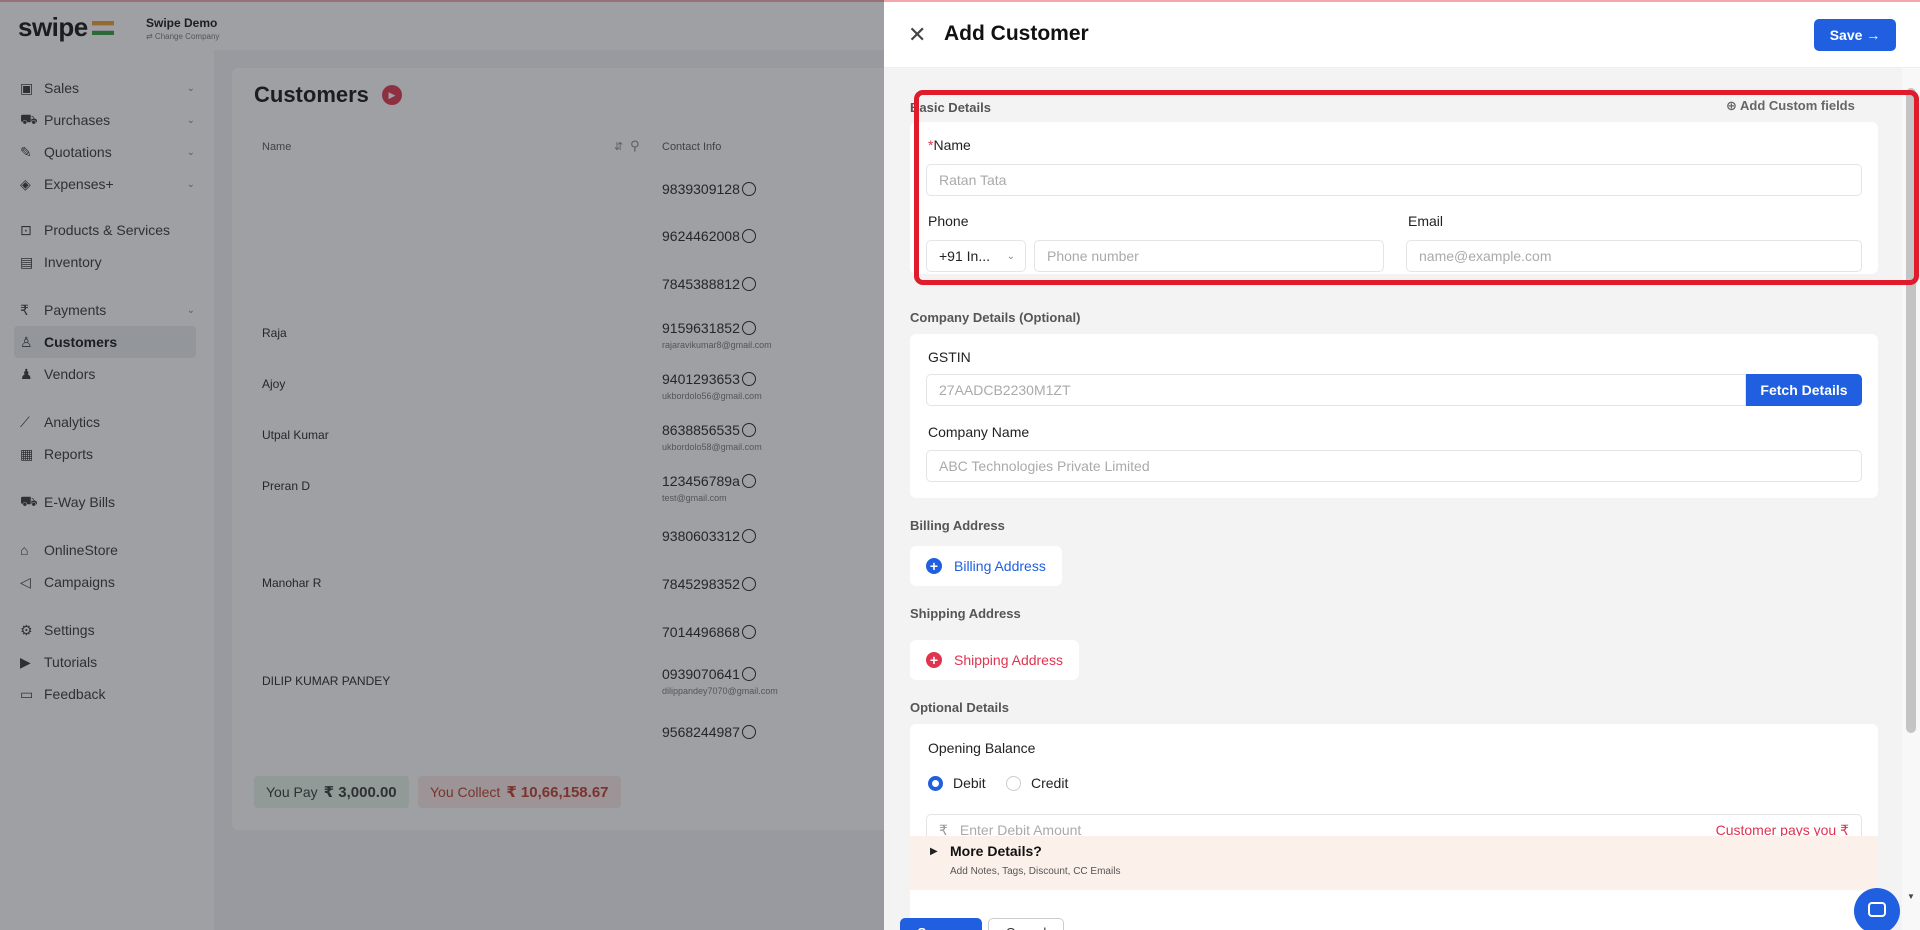 The image size is (1920, 930). Describe the element at coordinates (917, 35) in the screenshot. I see `close-icon: ✕` at that location.